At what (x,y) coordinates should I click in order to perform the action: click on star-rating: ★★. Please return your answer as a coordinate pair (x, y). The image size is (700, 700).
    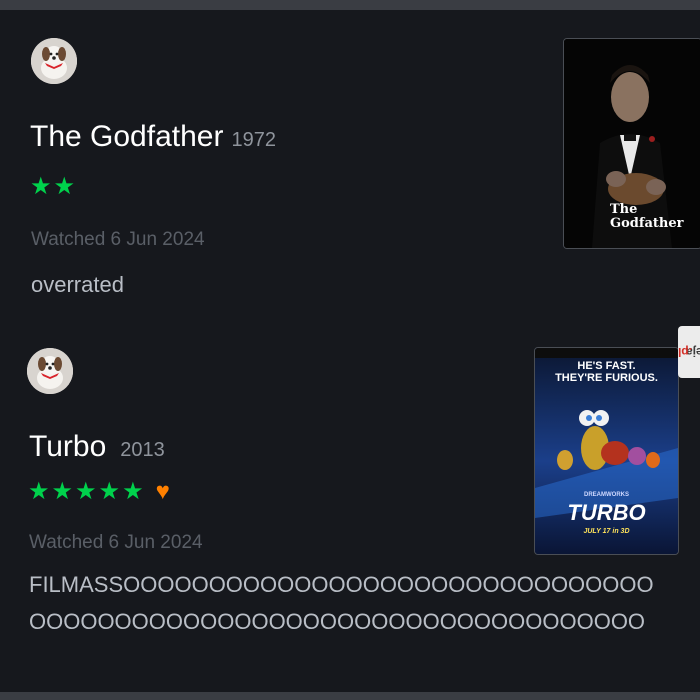
    Looking at the image, I should click on (53, 186).